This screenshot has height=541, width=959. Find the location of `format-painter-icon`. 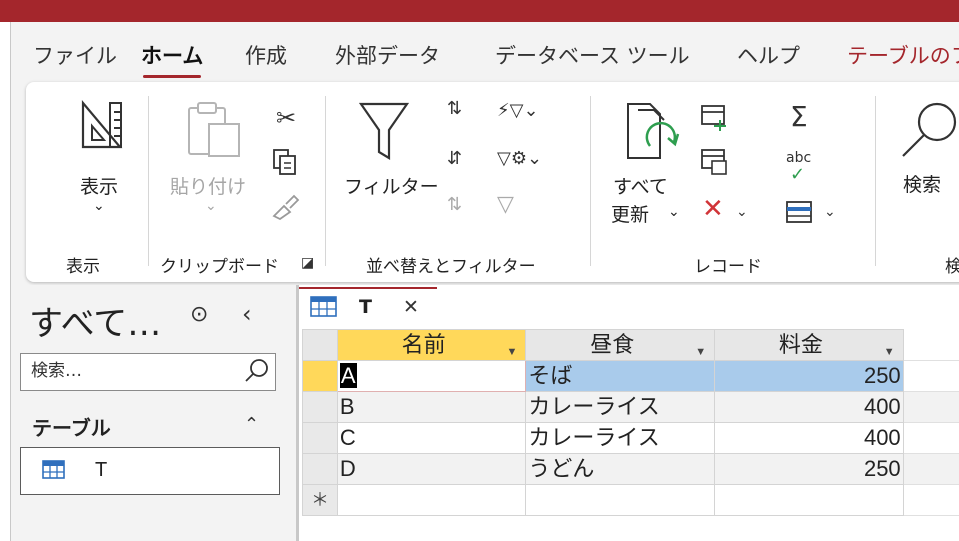

format-painter-icon is located at coordinates (285, 206).